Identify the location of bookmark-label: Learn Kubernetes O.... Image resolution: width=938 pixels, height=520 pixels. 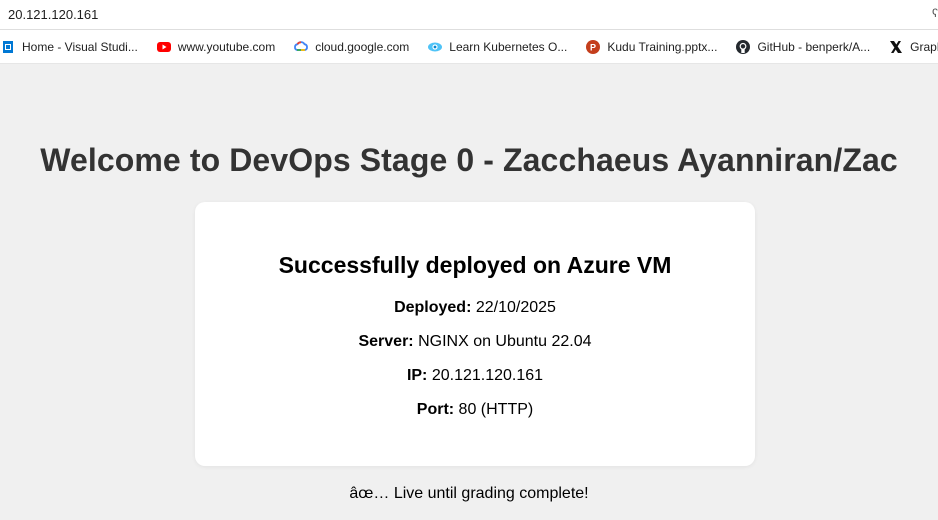
(508, 46).